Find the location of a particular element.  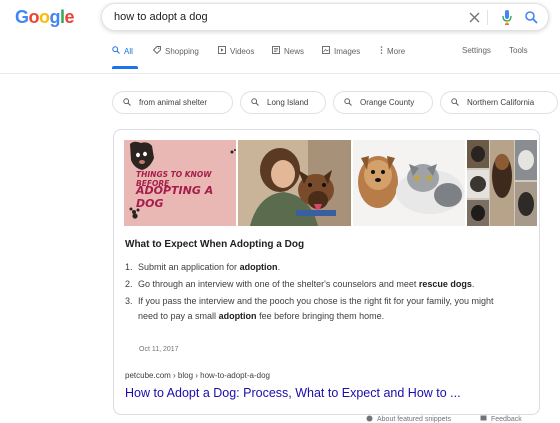

list-item: 1. Submit an application for adoption. is located at coordinates (315, 267).